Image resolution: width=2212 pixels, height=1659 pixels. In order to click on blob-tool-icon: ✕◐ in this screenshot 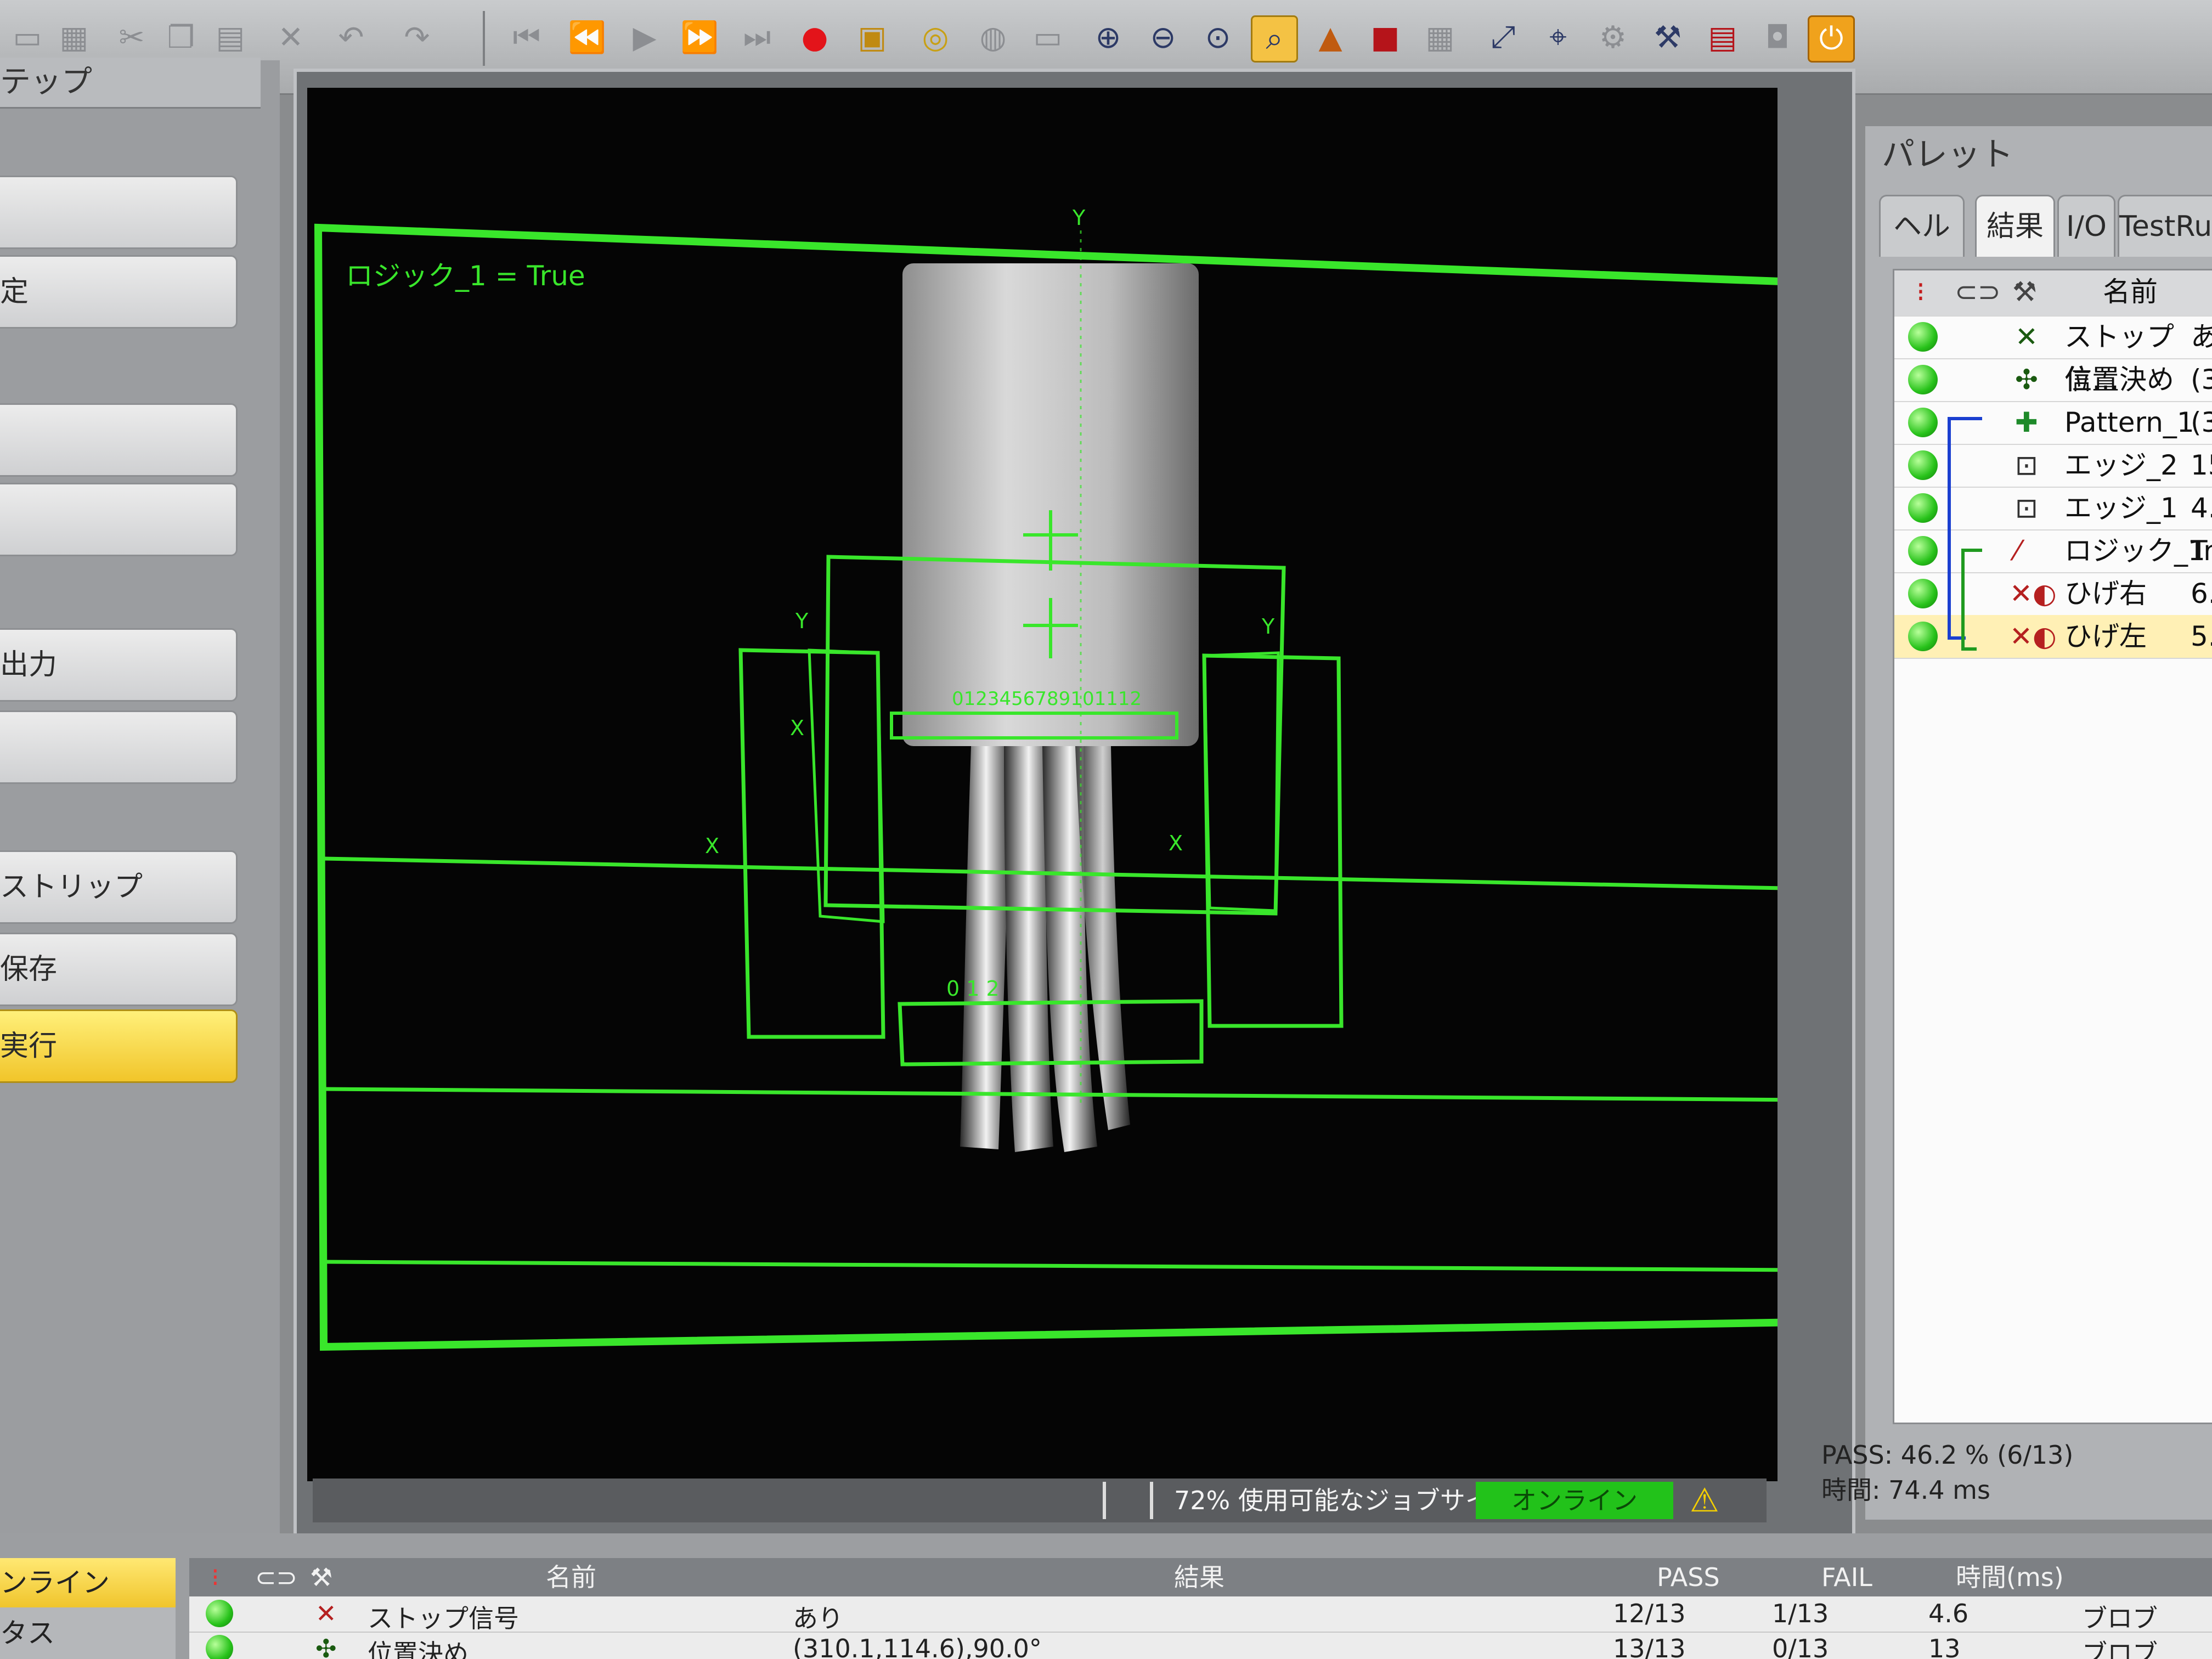, I will do `click(2033, 594)`.